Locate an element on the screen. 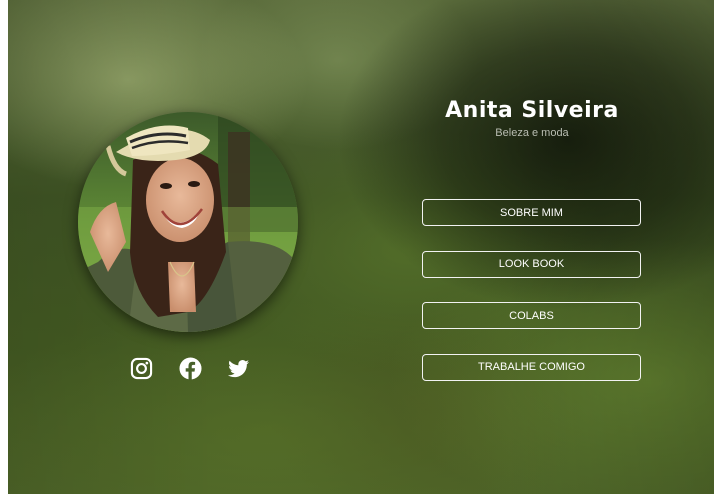  social-links is located at coordinates (190, 368).